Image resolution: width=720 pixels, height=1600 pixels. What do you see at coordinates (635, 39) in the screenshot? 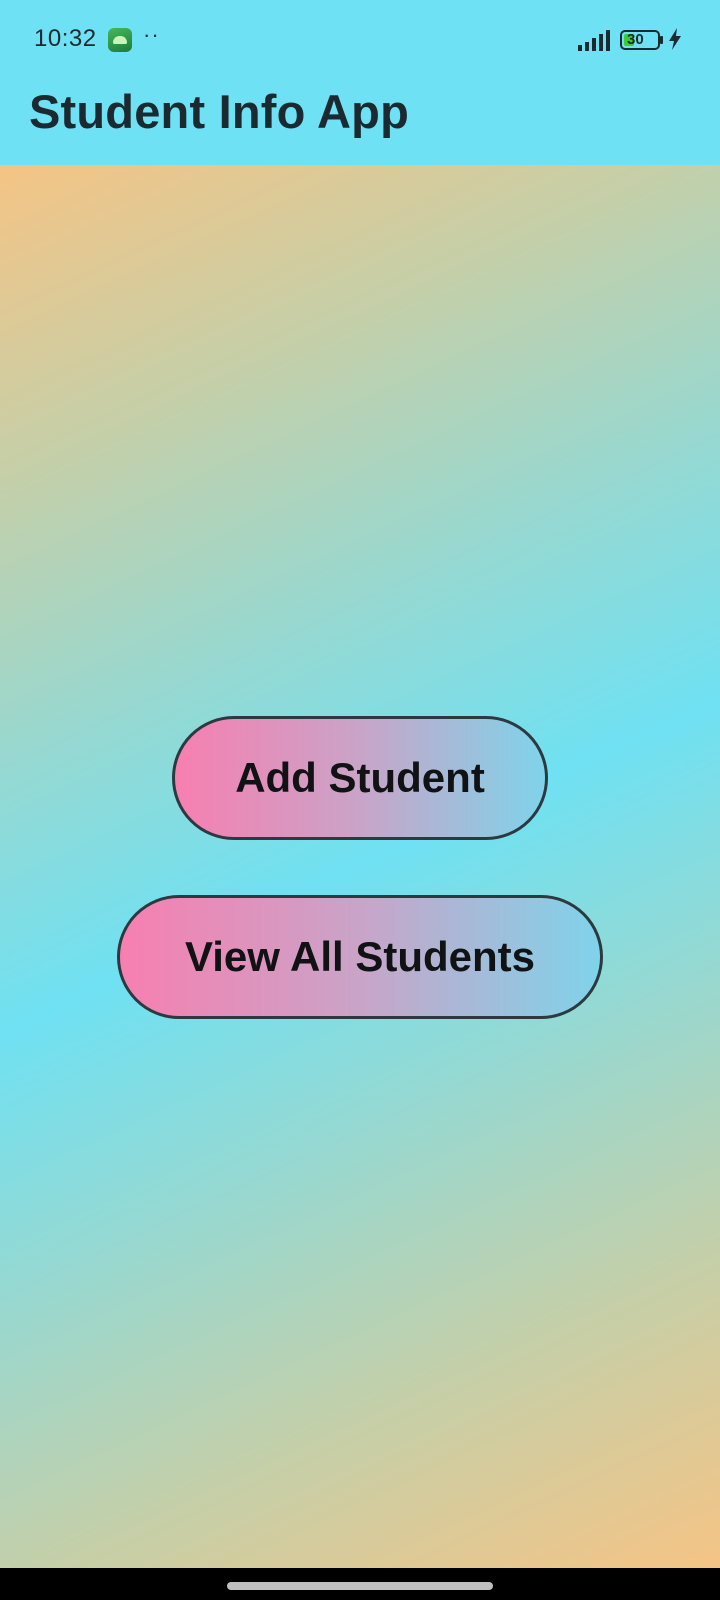
I see `battery-level: 30` at bounding box center [635, 39].